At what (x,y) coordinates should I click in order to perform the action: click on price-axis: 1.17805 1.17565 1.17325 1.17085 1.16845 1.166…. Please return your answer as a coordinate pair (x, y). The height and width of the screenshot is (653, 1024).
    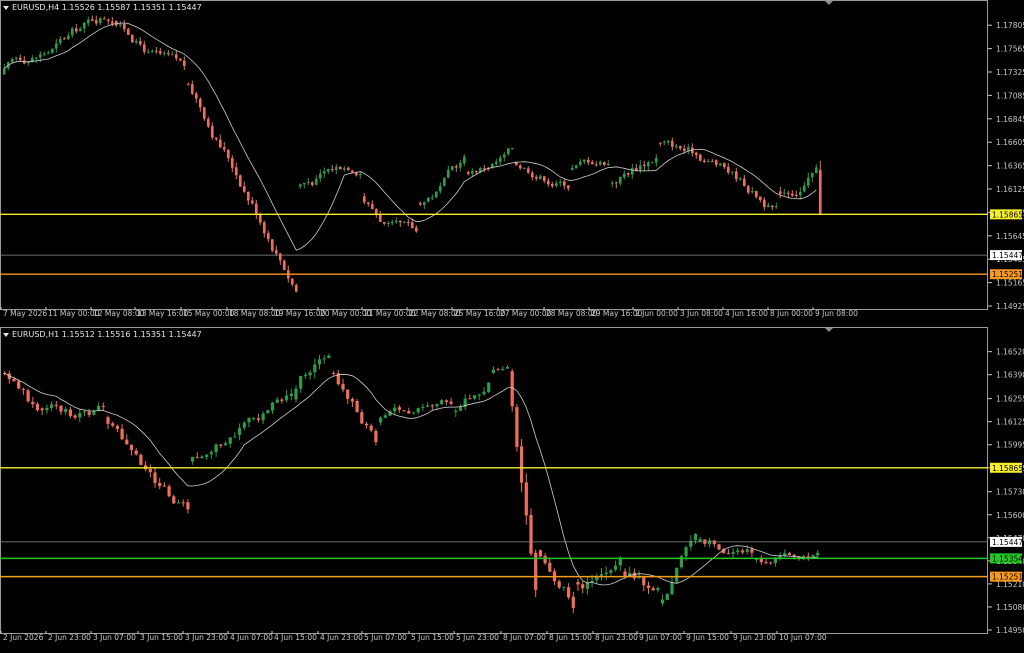
    Looking at the image, I should click on (1006, 166).